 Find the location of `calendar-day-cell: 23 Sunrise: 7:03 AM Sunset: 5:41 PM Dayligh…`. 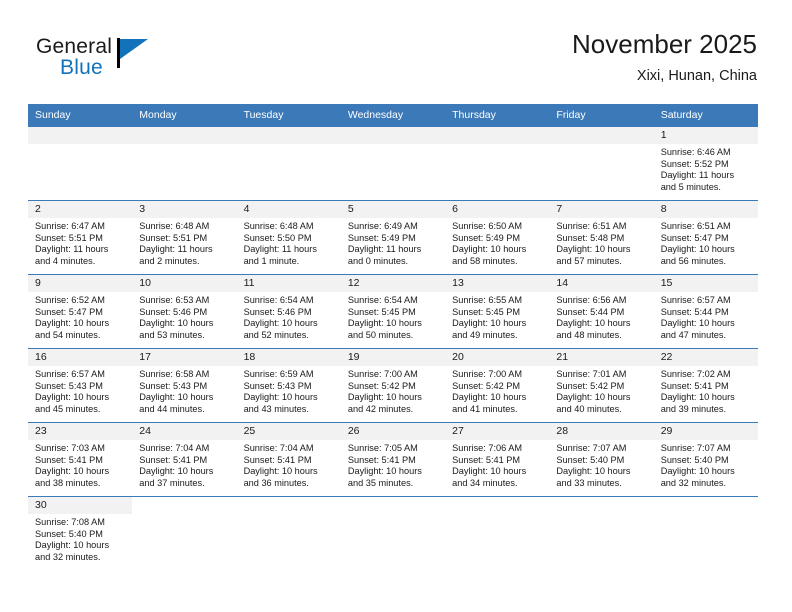

calendar-day-cell: 23 Sunrise: 7:03 AM Sunset: 5:41 PM Dayligh… is located at coordinates (80, 459).